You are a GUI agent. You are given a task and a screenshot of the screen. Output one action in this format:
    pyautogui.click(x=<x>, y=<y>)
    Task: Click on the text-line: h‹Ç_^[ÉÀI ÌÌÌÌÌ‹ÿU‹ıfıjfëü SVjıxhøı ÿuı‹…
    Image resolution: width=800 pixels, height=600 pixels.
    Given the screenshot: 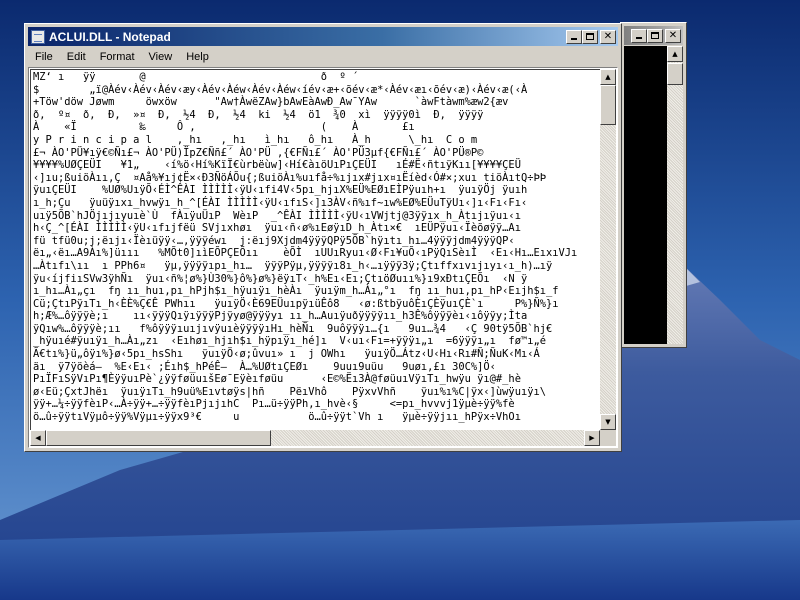 What is the action you would take?
    pyautogui.click(x=277, y=228)
    